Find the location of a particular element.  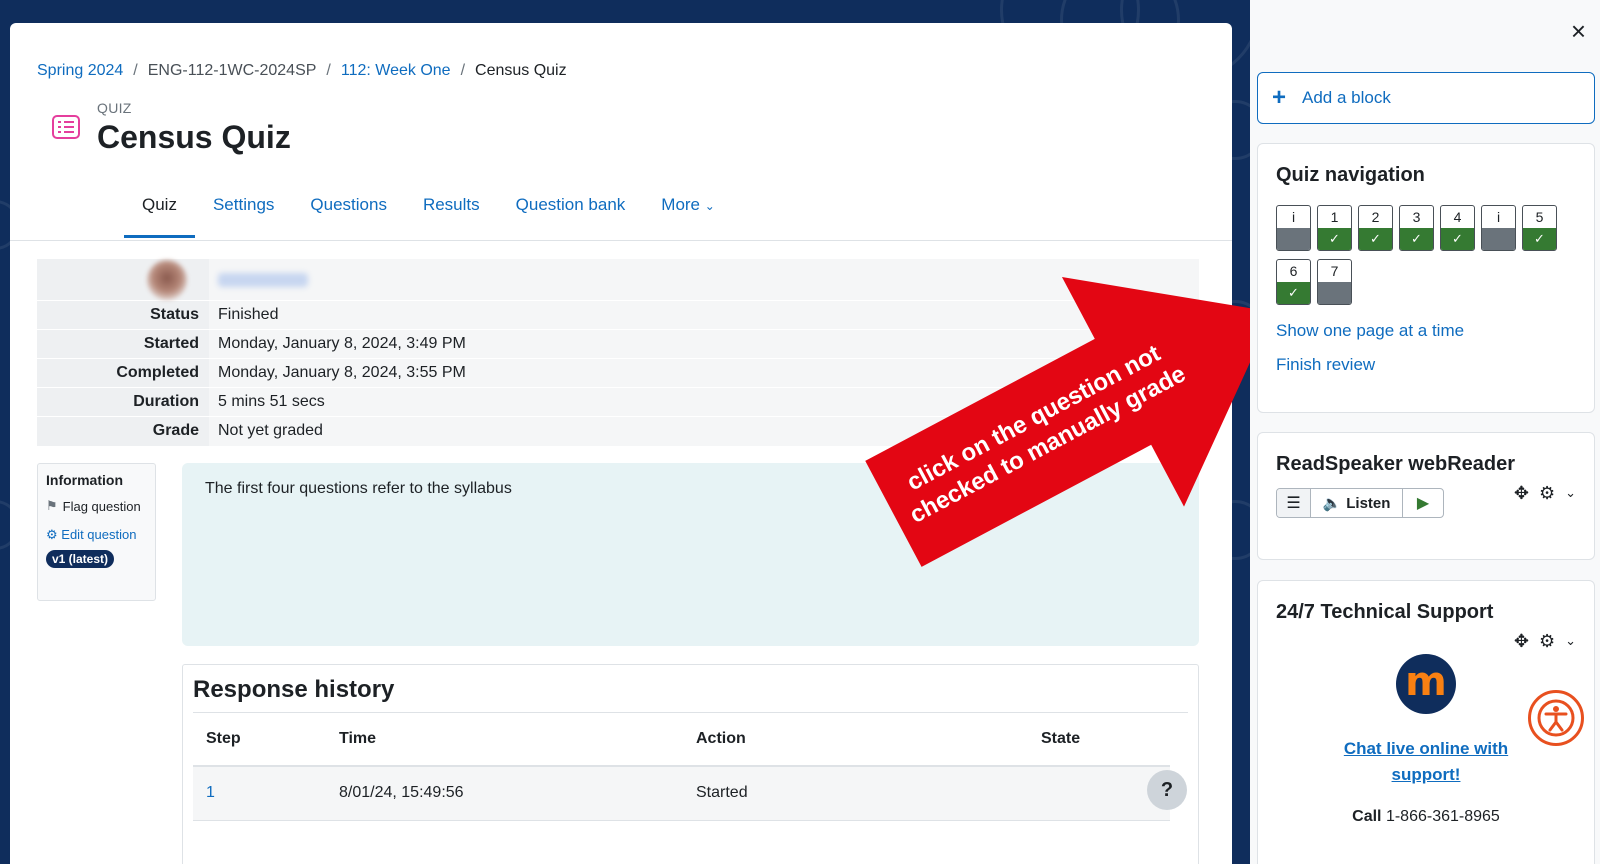

accessibility-figure-icon is located at coordinates (1556, 718).